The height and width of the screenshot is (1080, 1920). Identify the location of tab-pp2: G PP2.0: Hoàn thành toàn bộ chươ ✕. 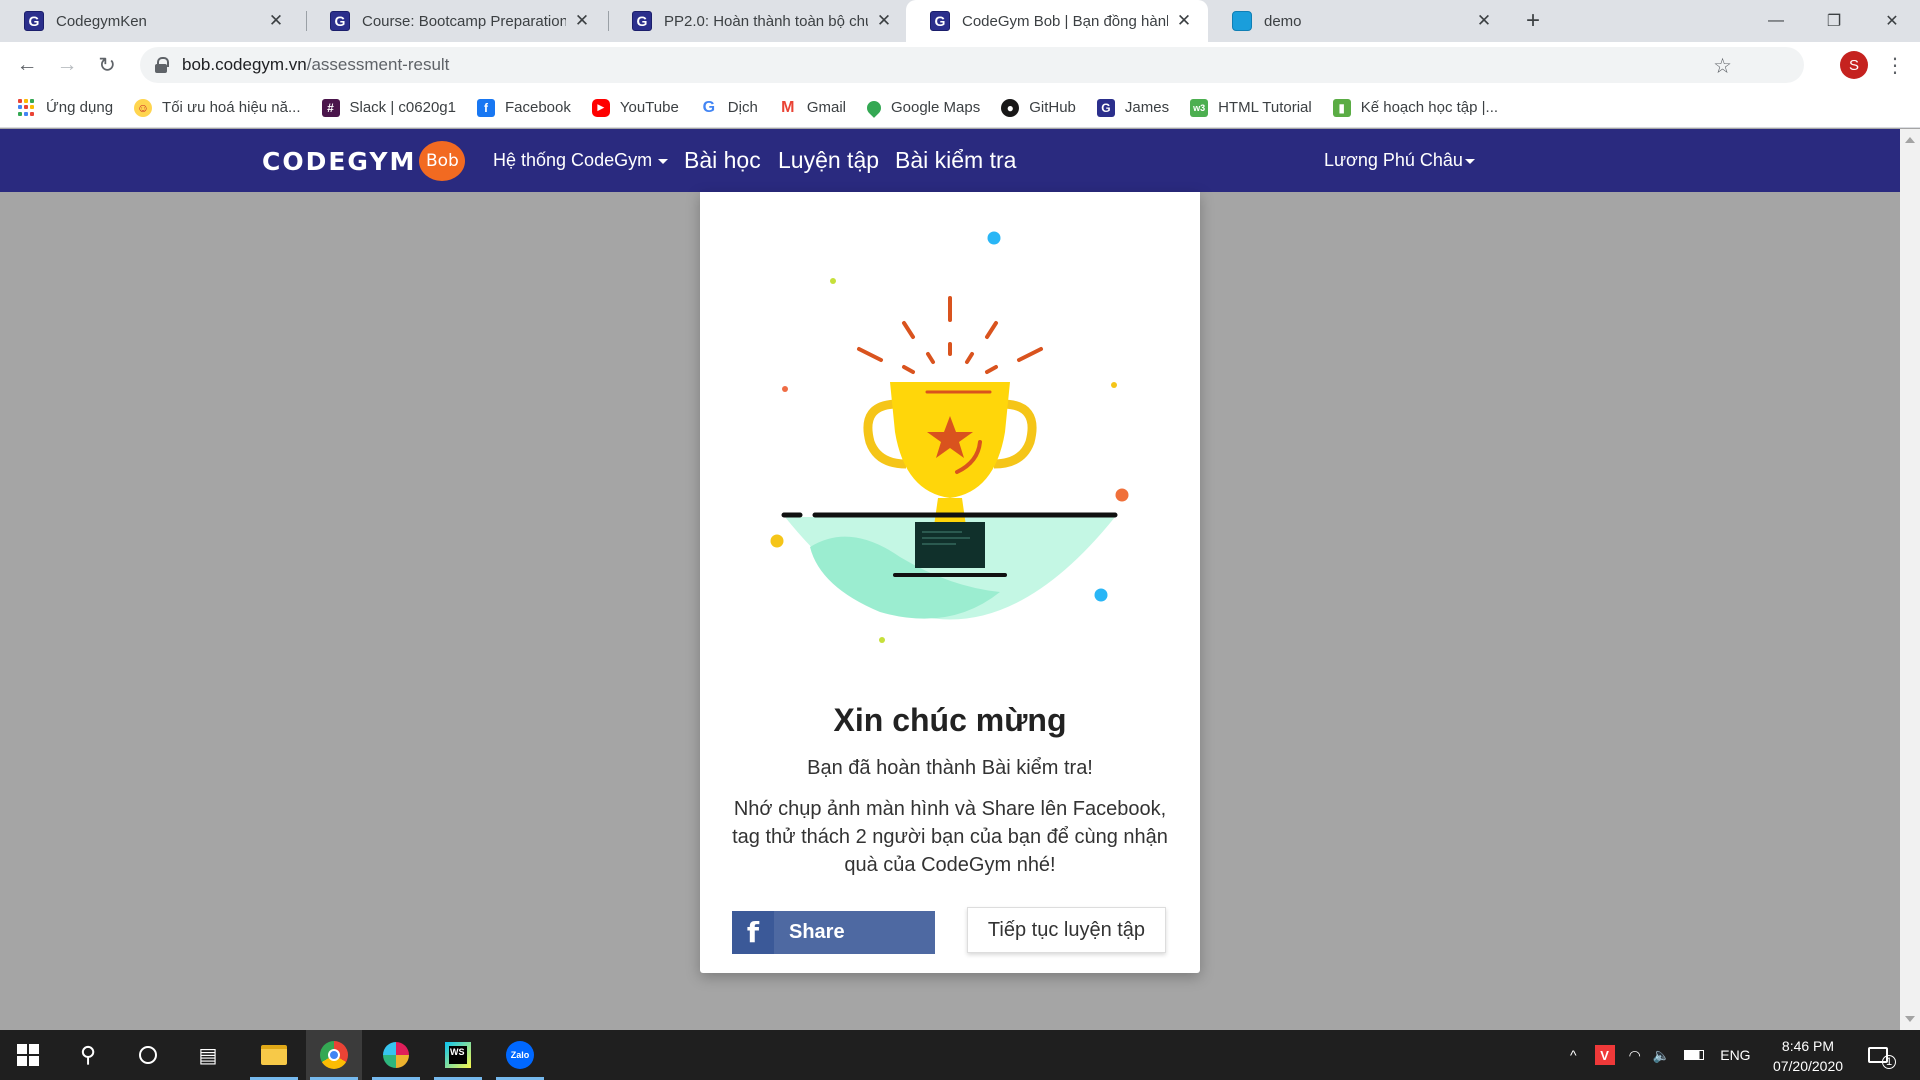
(758, 21).